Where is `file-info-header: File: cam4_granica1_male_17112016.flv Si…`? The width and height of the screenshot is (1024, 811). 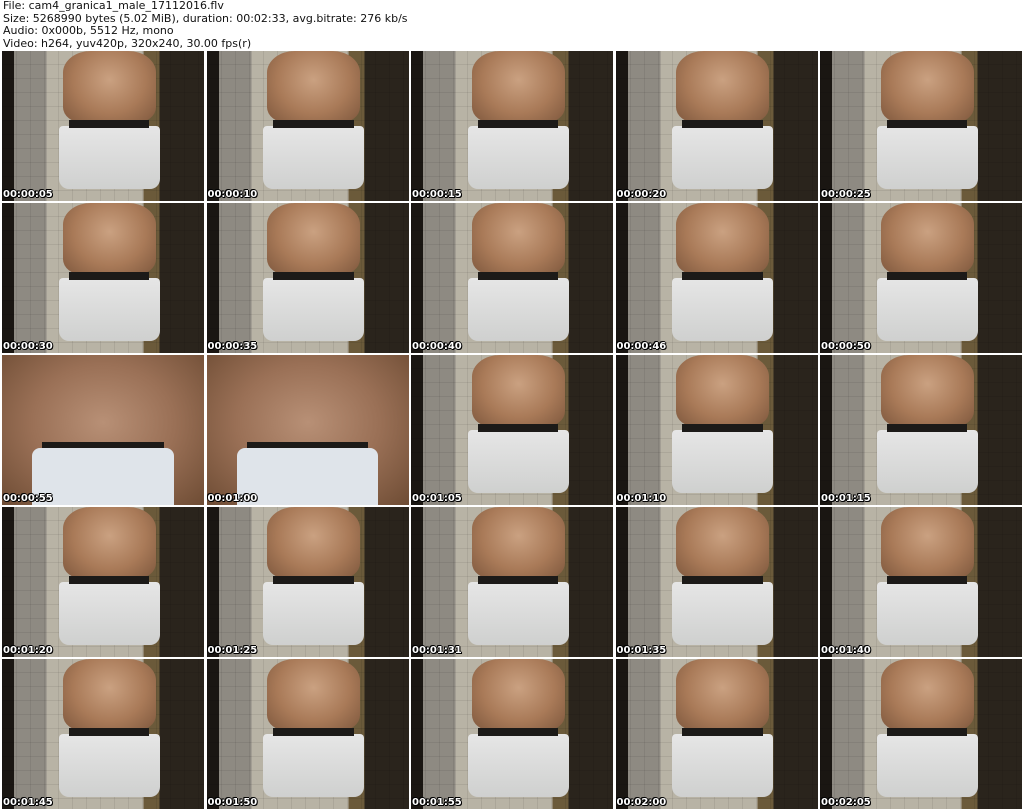
file-info-header: File: cam4_granica1_male_17112016.flv Si… is located at coordinates (205, 25).